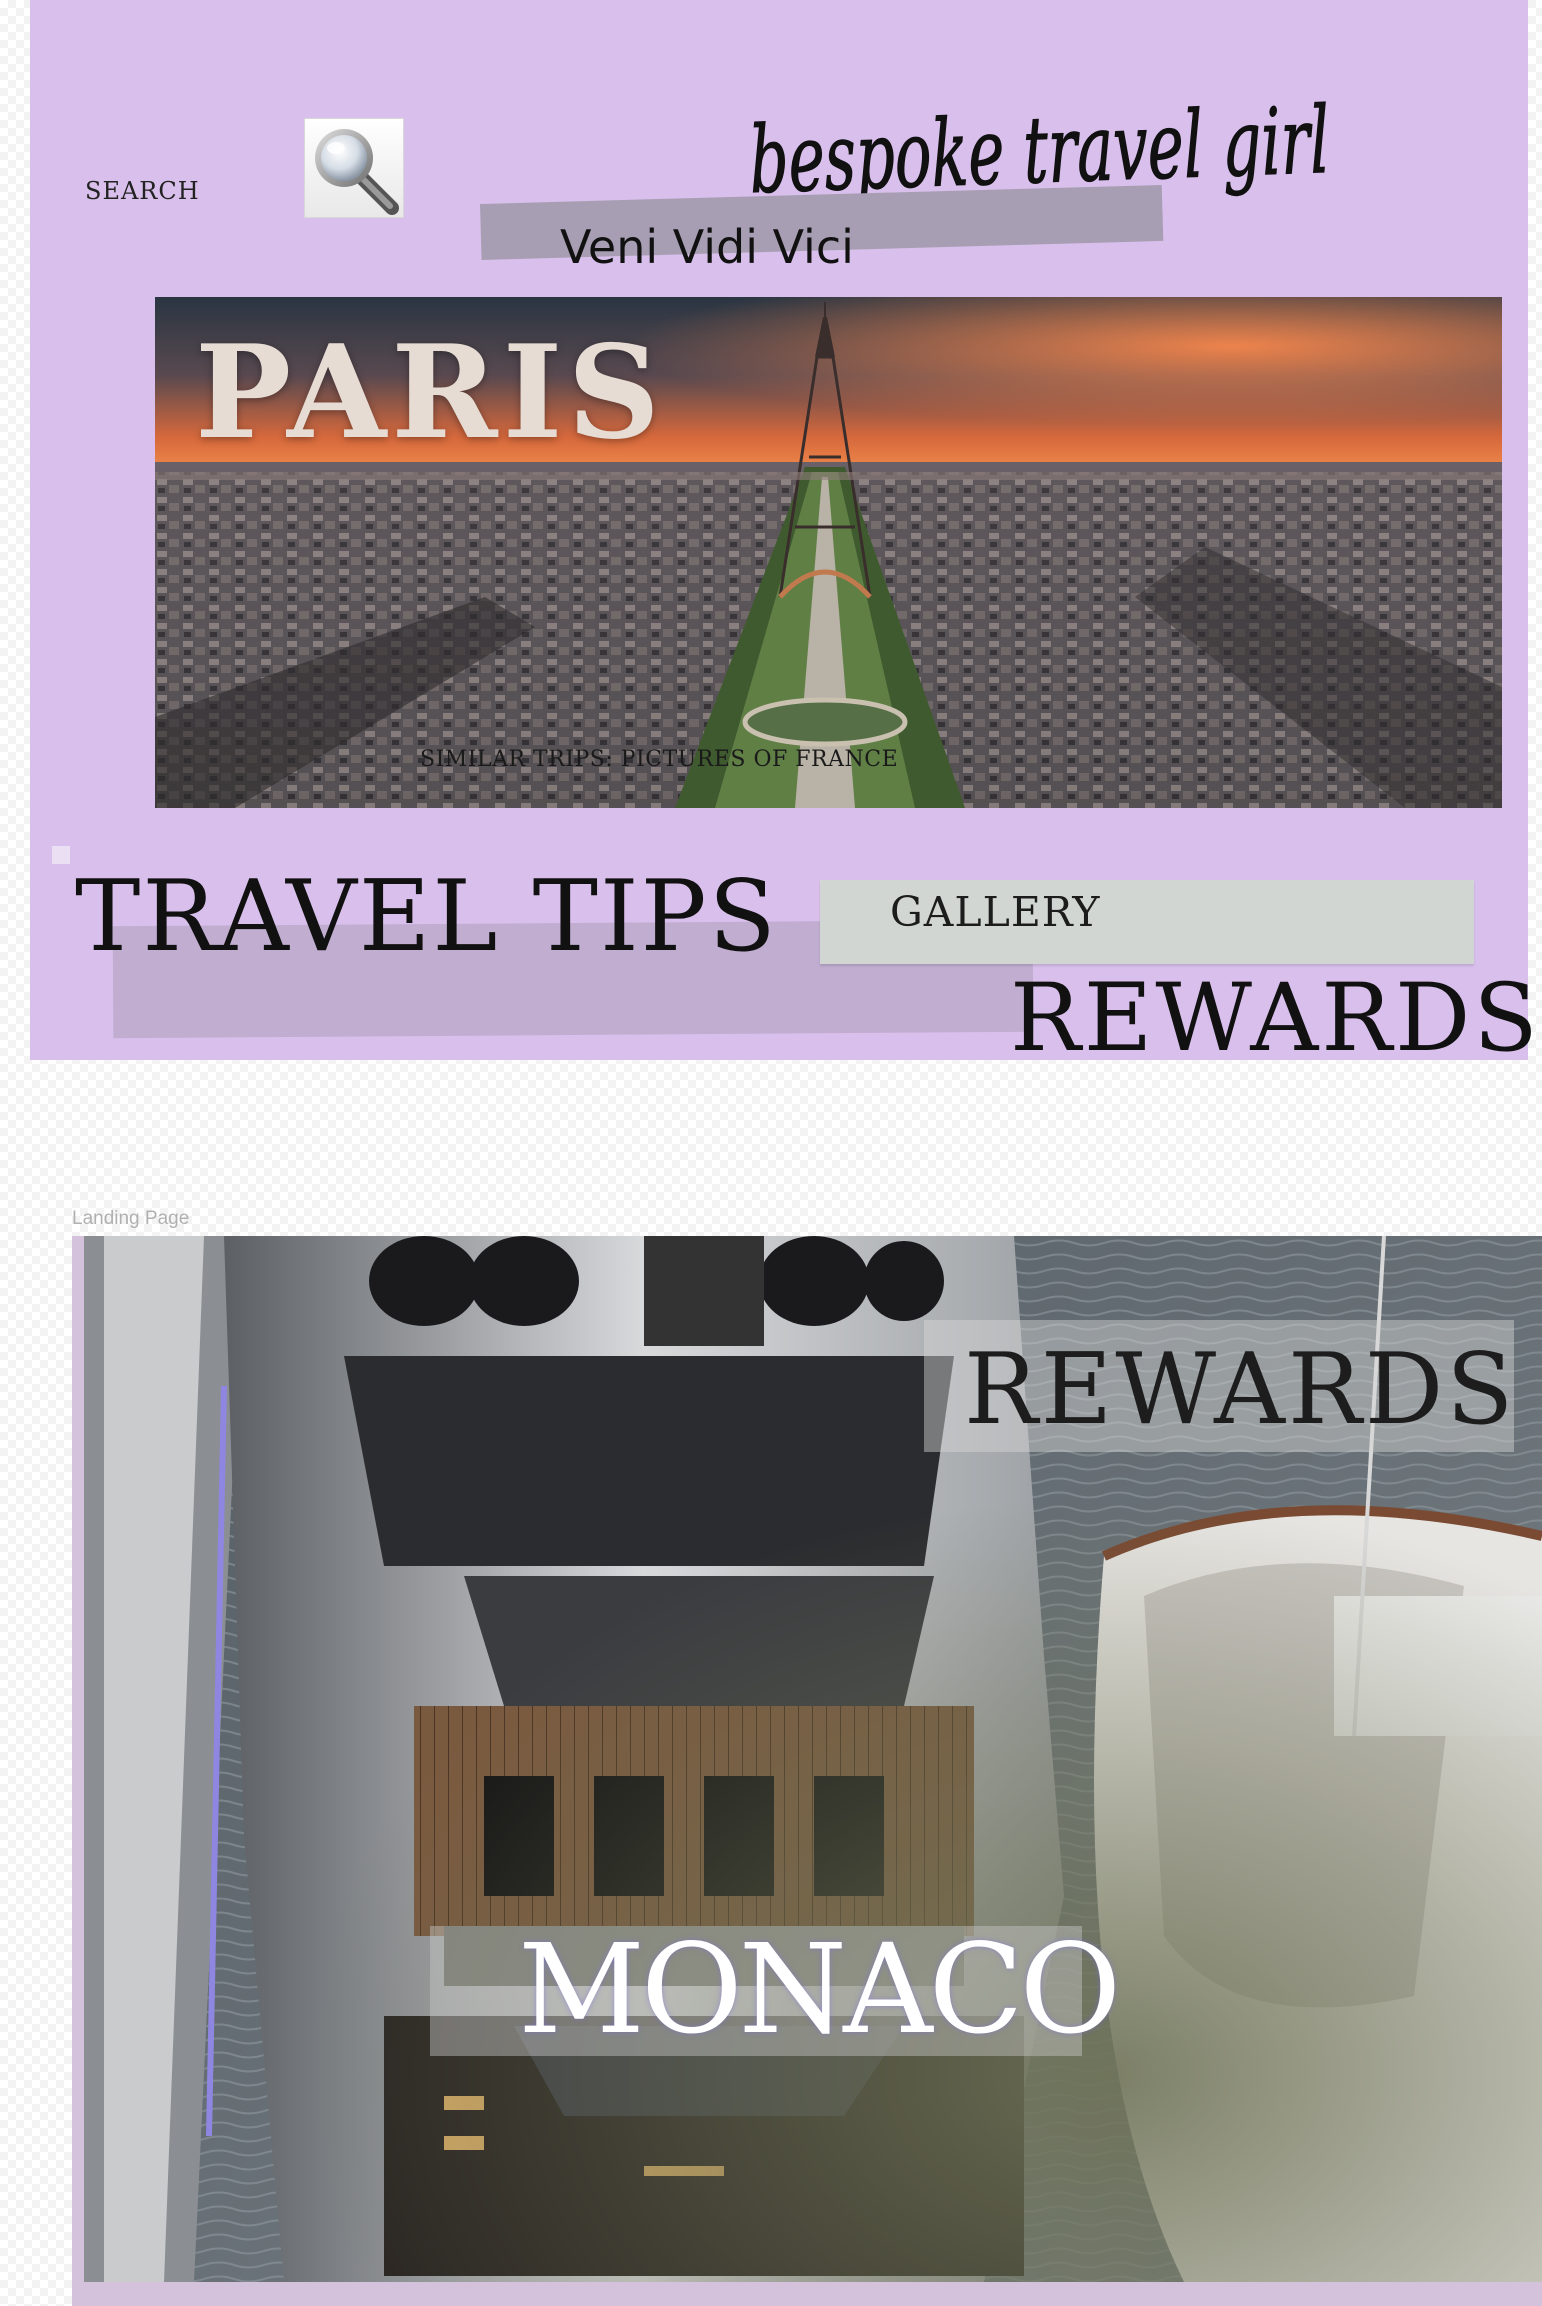 This screenshot has width=1542, height=2306. What do you see at coordinates (130, 1219) in the screenshot?
I see `artboard-label: Landing Page` at bounding box center [130, 1219].